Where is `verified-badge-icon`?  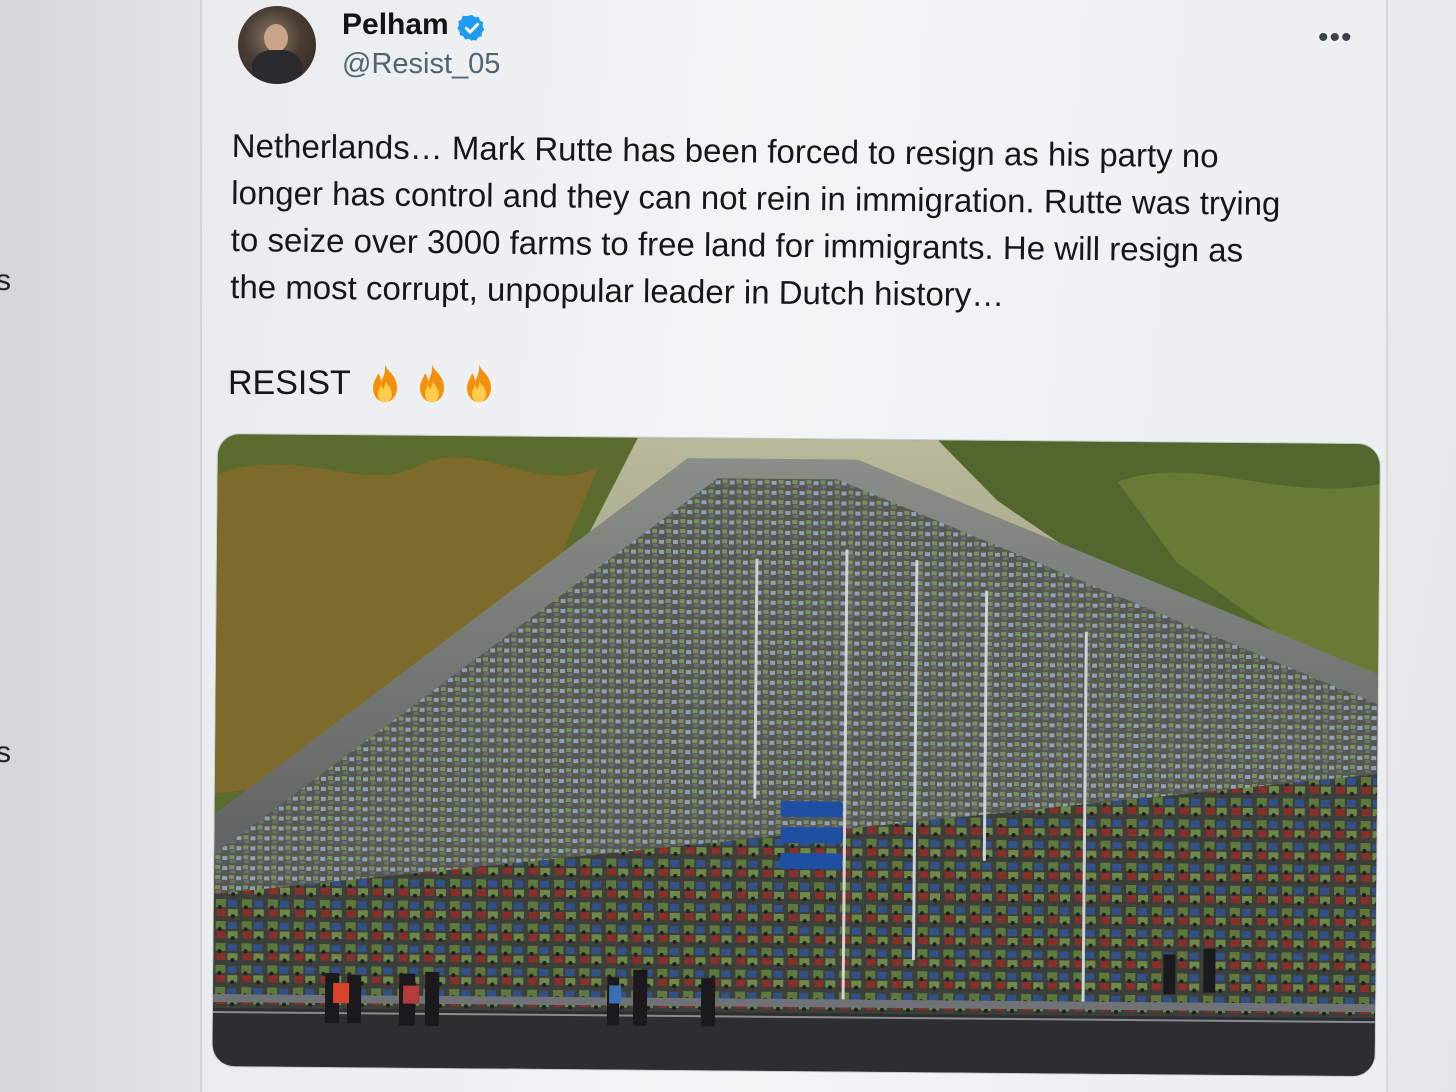 verified-badge-icon is located at coordinates (471, 28).